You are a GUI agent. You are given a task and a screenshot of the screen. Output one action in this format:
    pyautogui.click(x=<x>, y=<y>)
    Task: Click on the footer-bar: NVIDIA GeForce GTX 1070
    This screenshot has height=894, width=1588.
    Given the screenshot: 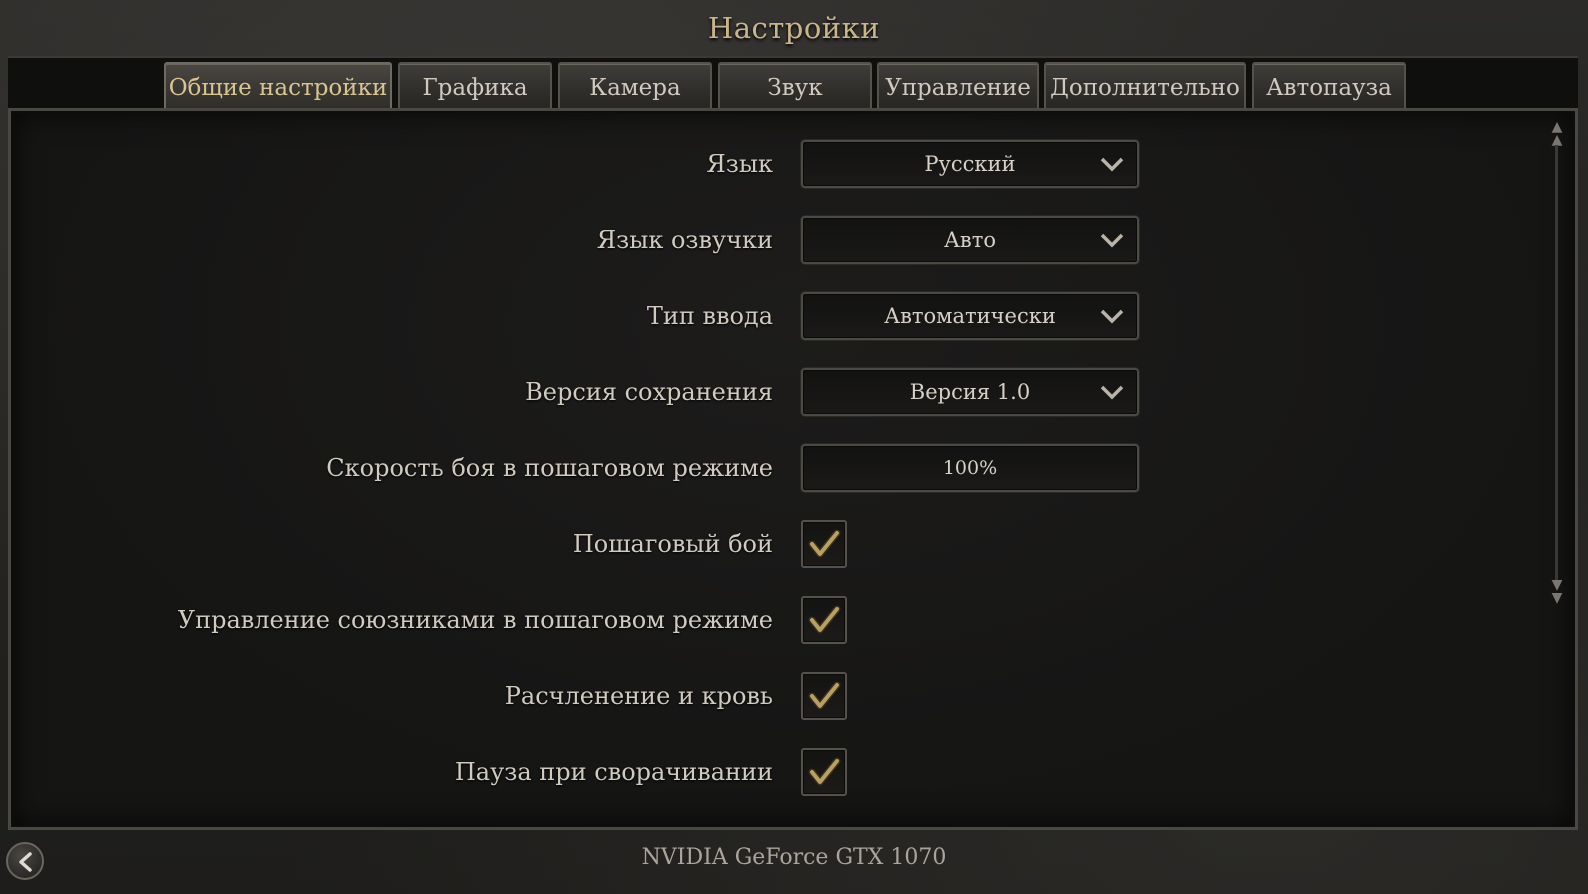 What is the action you would take?
    pyautogui.click(x=794, y=863)
    